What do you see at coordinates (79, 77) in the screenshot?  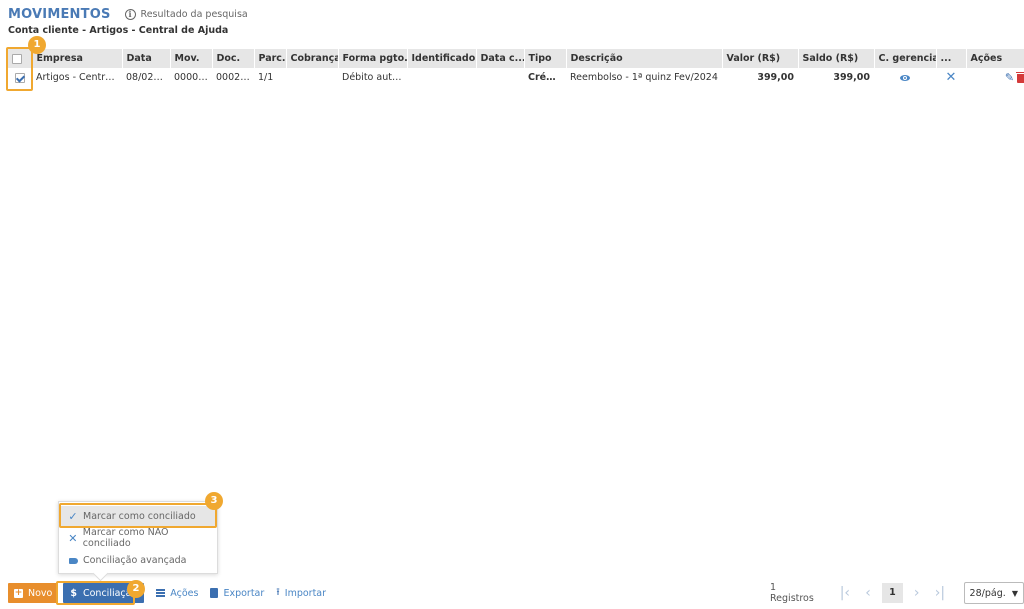 I see `cell-empresa: Artigos - Central de Ajuda` at bounding box center [79, 77].